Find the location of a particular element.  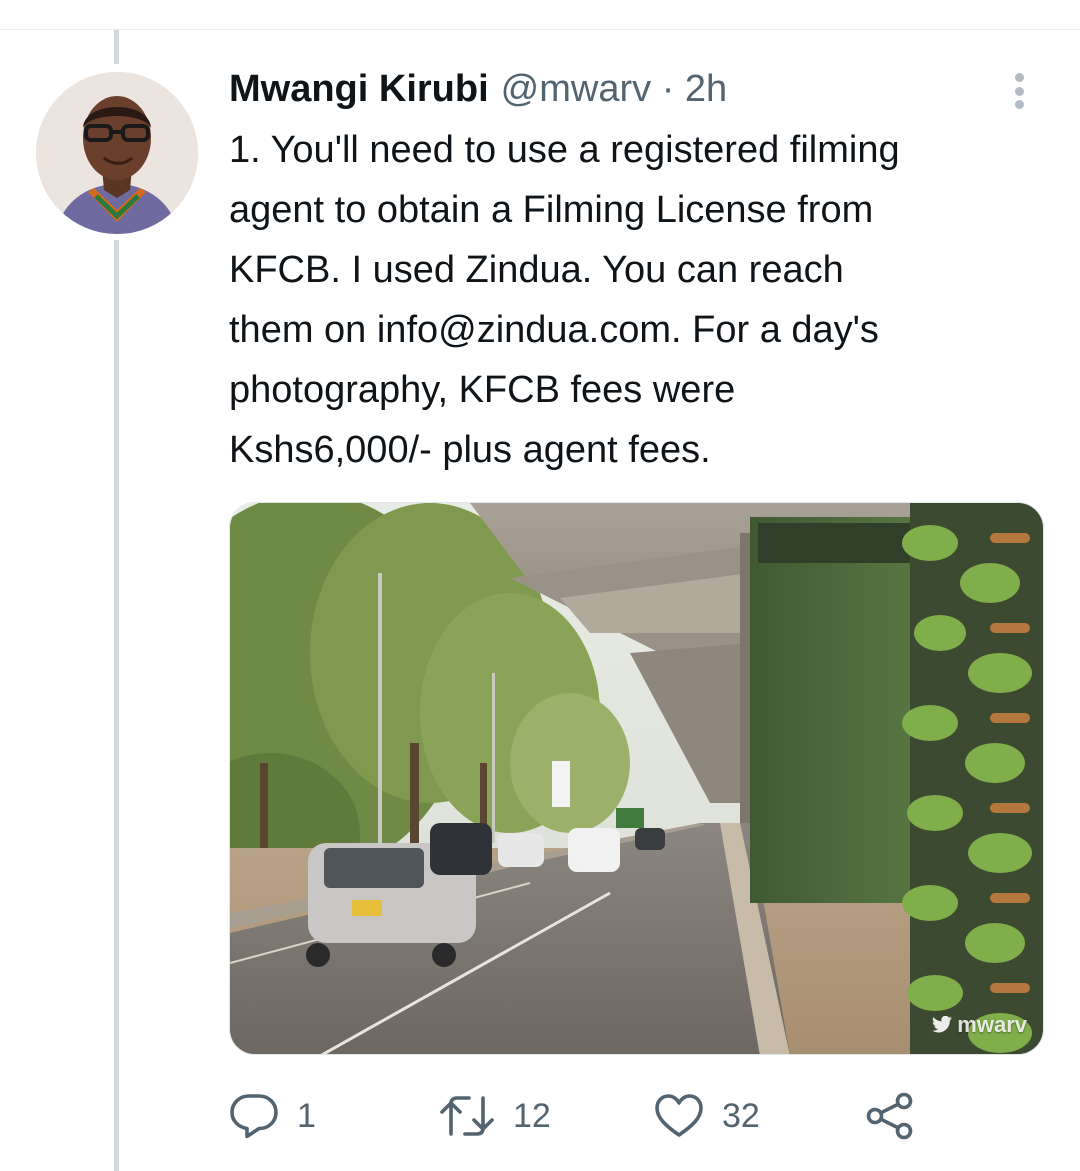

retweet-count: 12 is located at coordinates (532, 1115).